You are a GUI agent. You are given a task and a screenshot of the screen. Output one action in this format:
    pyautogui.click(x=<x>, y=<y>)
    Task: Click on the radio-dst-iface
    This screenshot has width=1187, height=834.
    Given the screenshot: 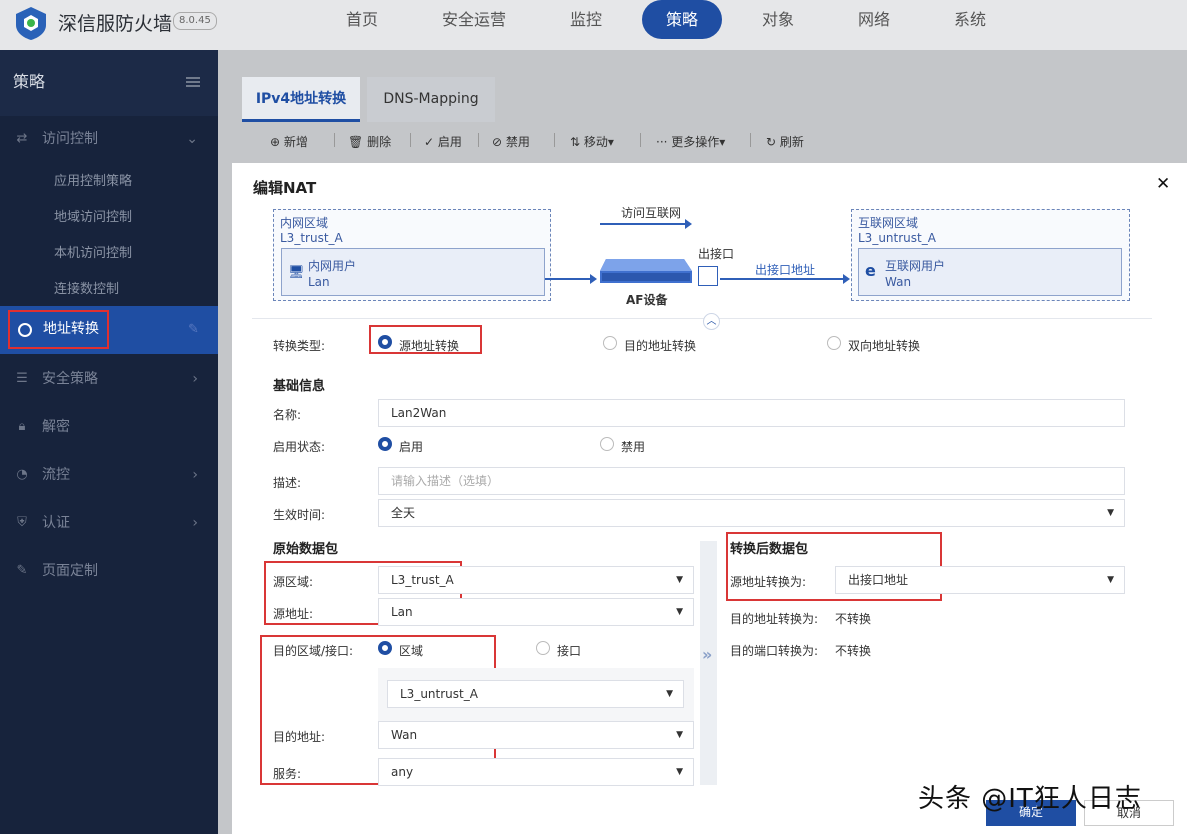 What is the action you would take?
    pyautogui.click(x=543, y=648)
    